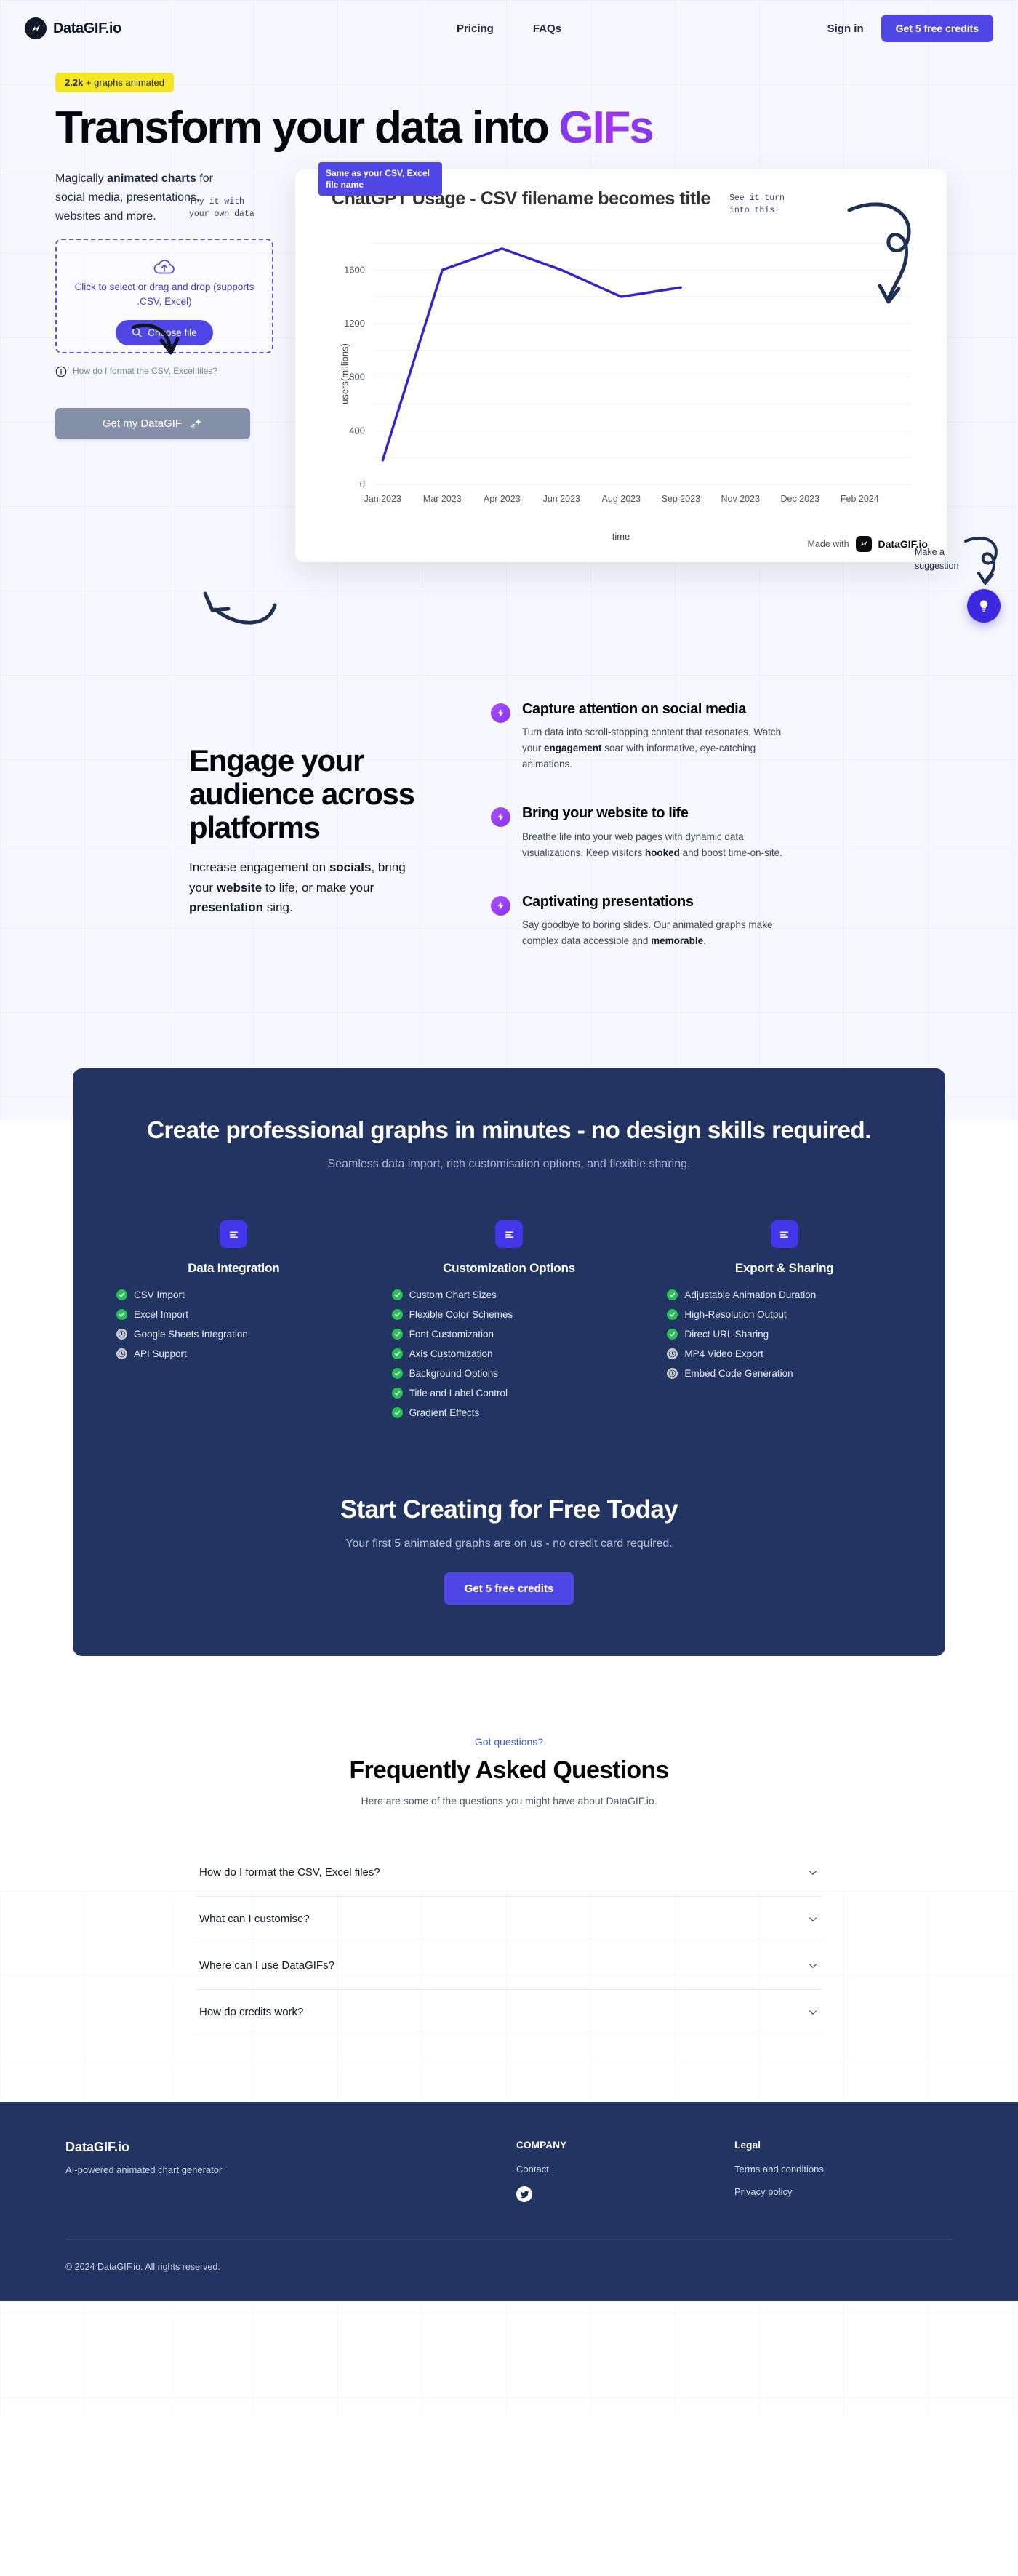 The height and width of the screenshot is (2576, 1018). Describe the element at coordinates (121, 1354) in the screenshot. I see `clock-icon` at that location.